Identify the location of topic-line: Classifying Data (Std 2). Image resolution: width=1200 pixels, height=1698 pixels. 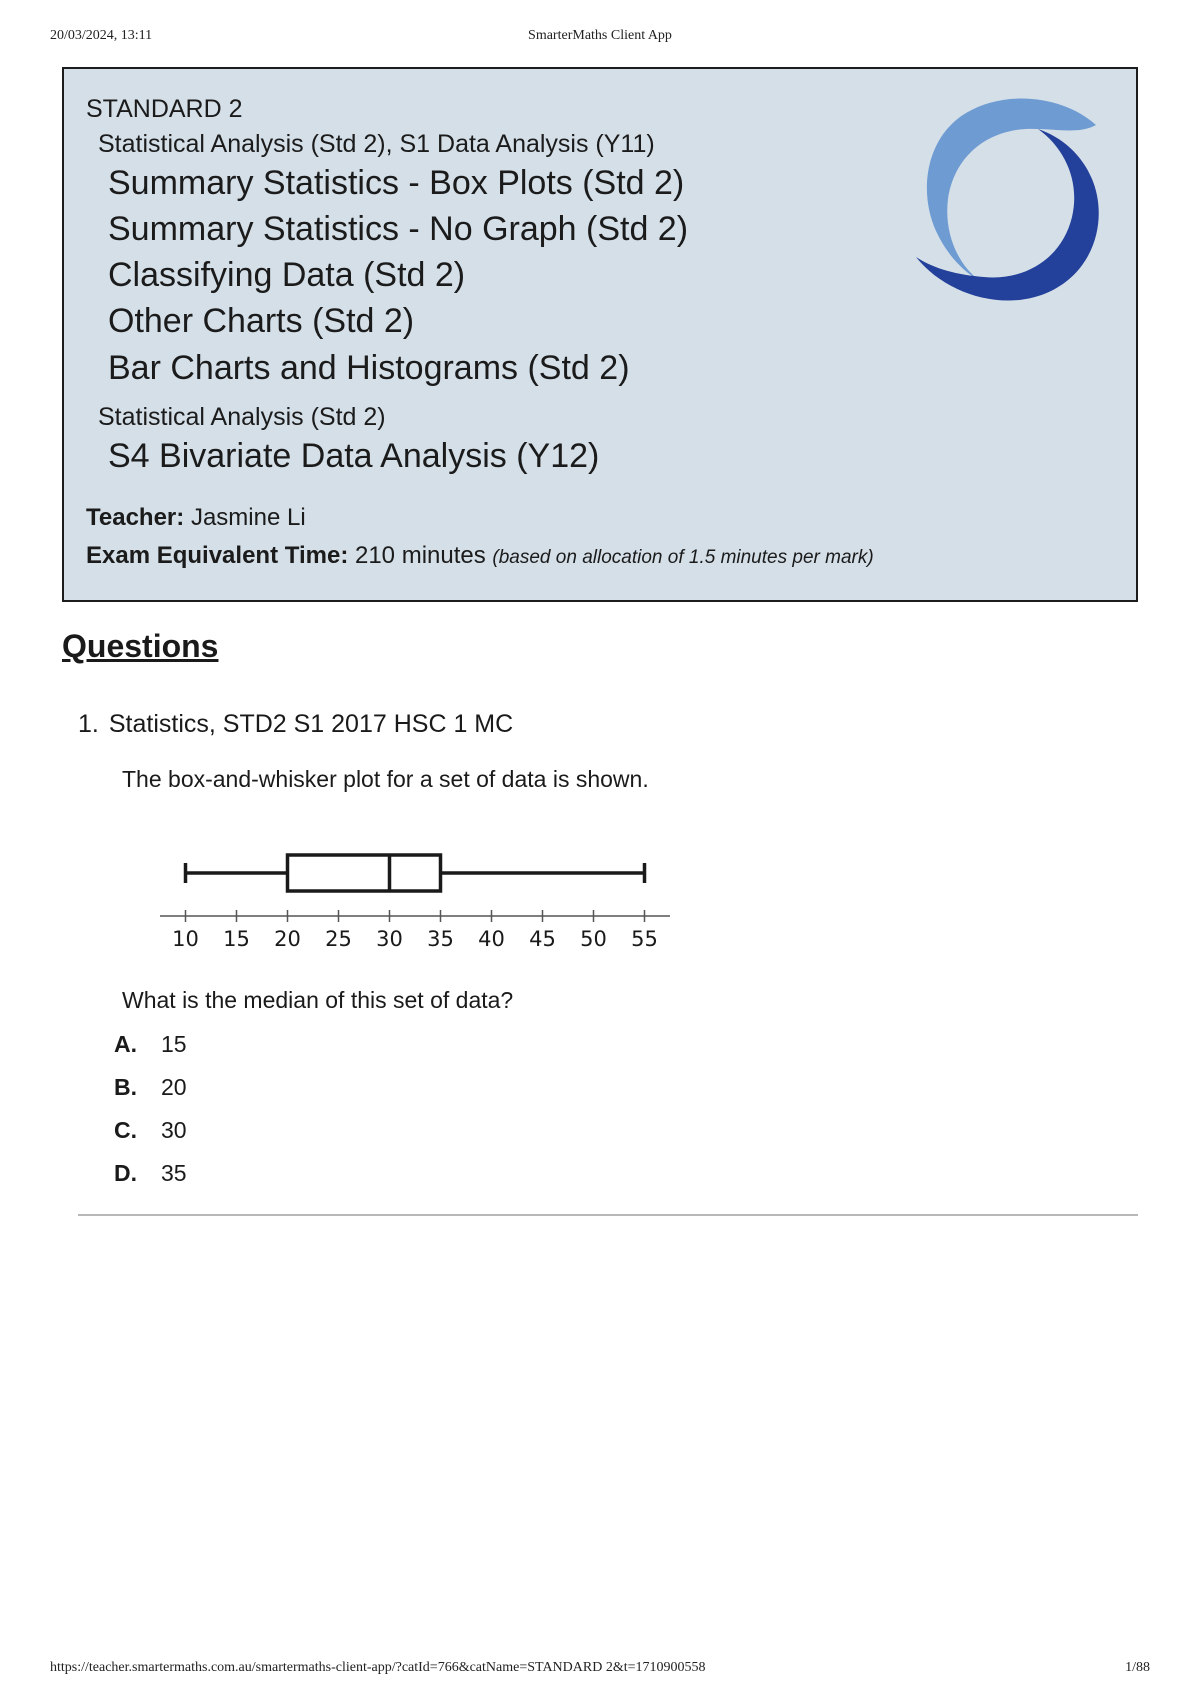
(287, 275).